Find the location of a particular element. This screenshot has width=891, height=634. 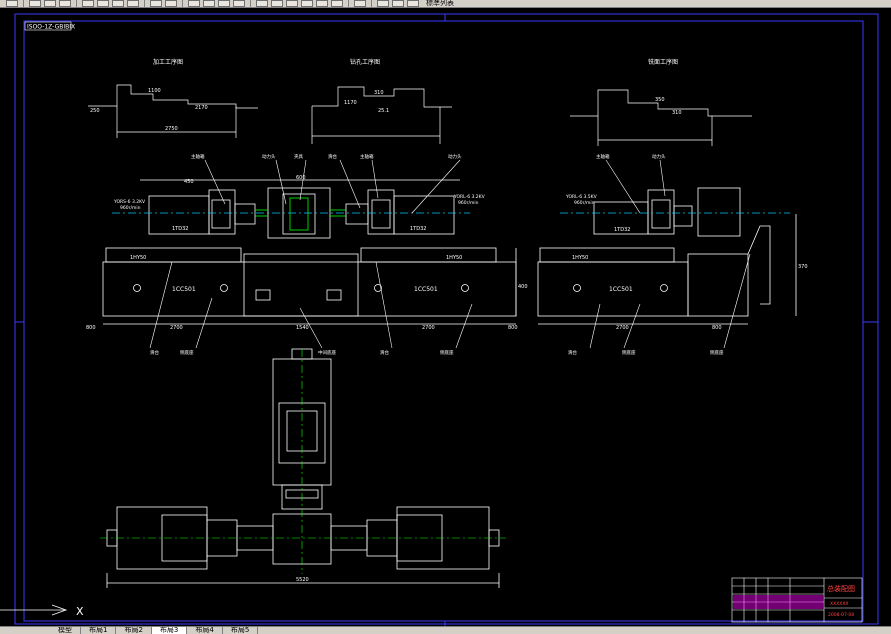

motor-right-speed: 960r/min is located at coordinates (468, 203).